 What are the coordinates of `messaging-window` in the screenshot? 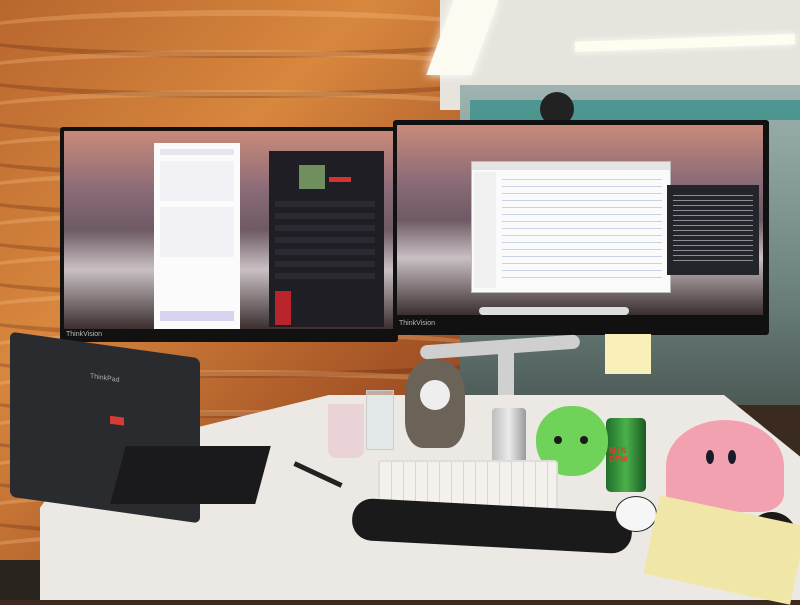 It's located at (197, 236).